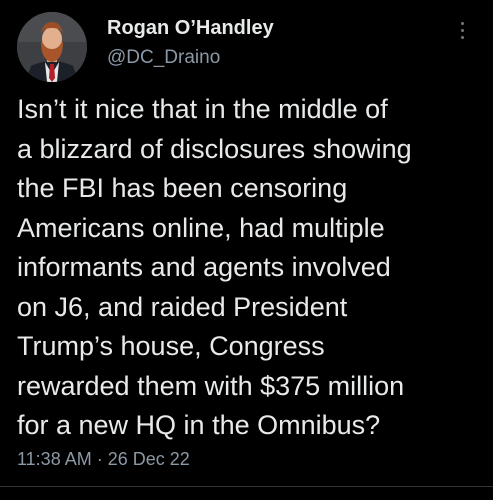  I want to click on tweet-text-line: Isn’t it nice that in the middle of, so click(202, 109).